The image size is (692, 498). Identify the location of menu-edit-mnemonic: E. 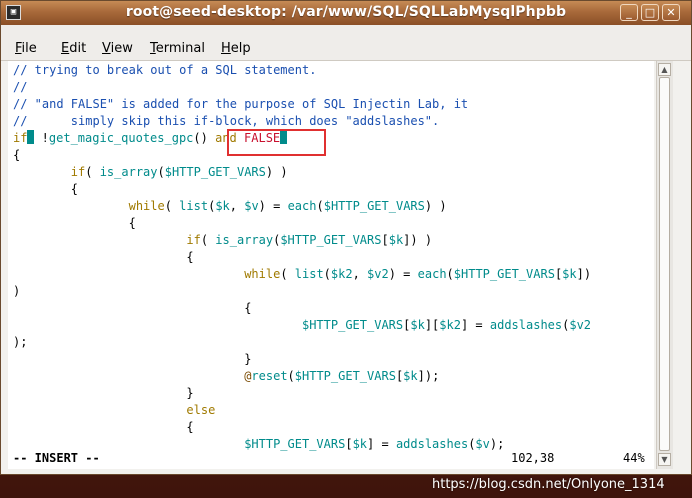
(65, 48).